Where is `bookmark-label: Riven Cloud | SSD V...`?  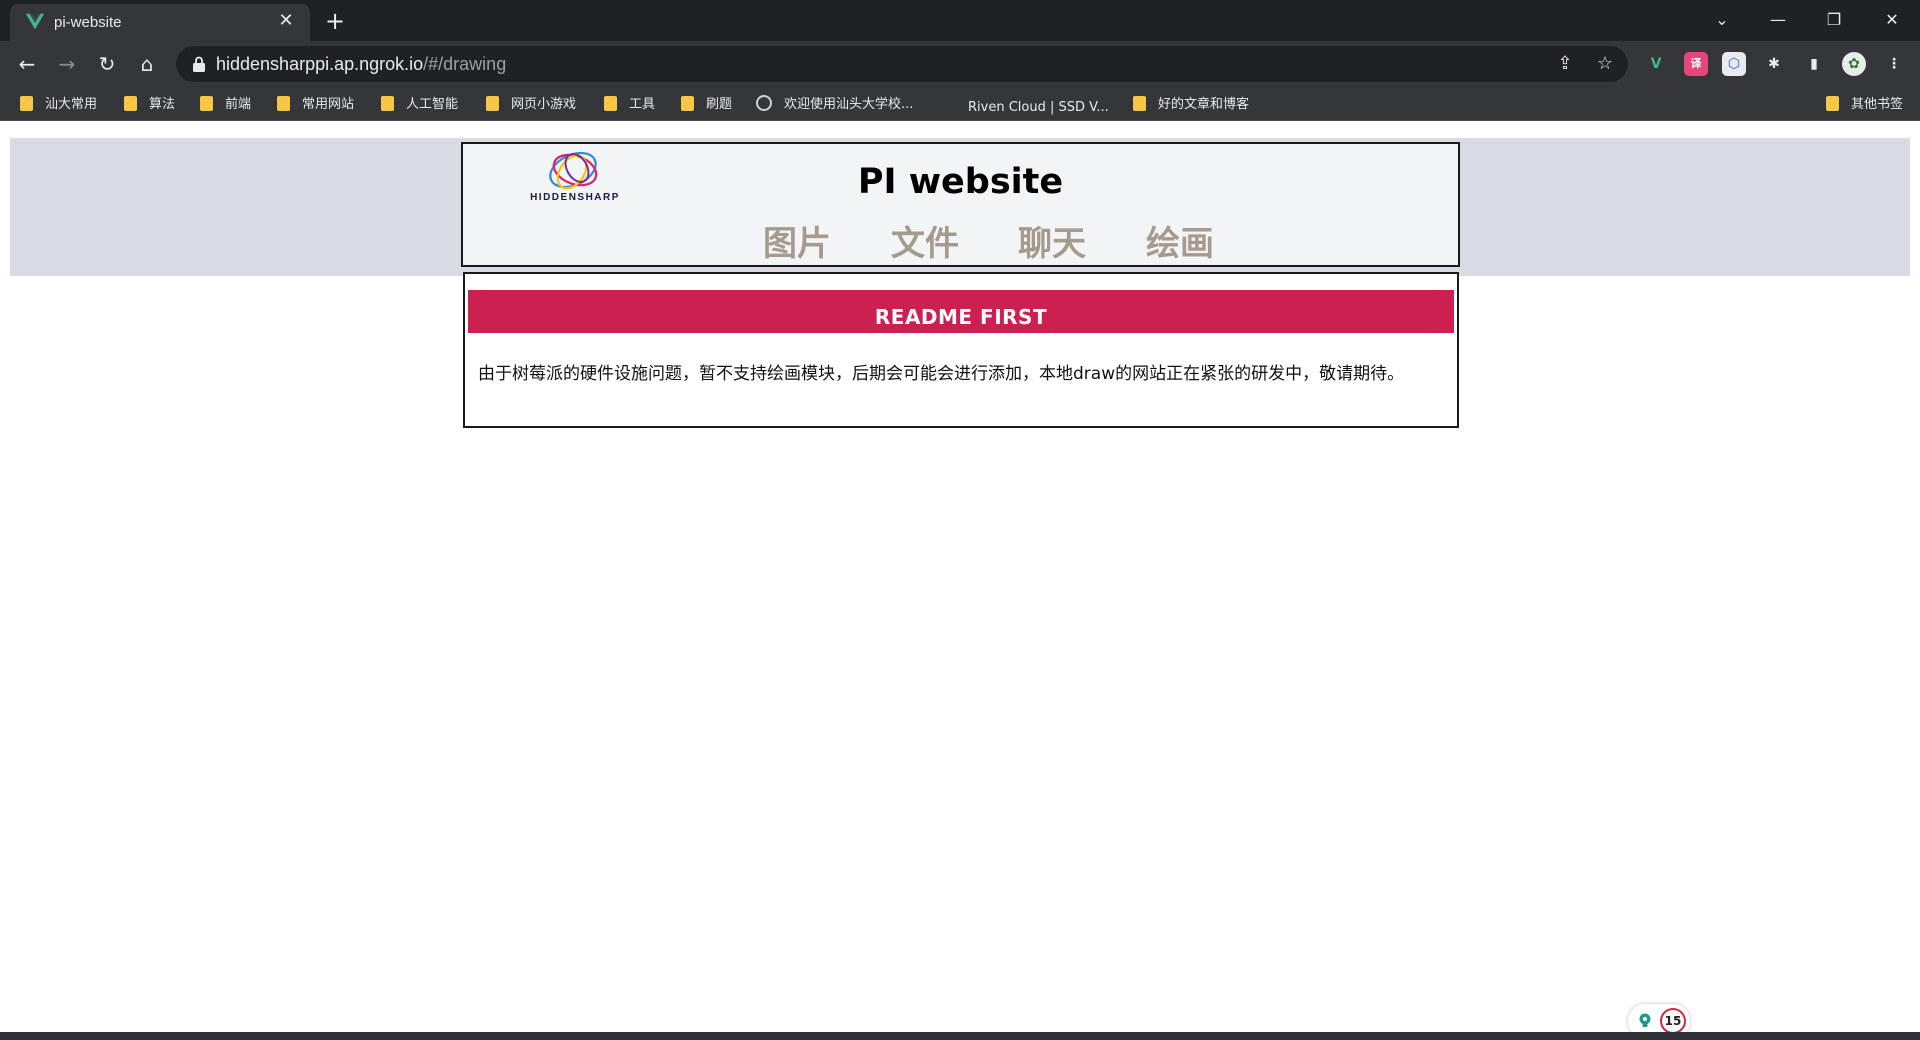 bookmark-label: Riven Cloud | SSD V... is located at coordinates (1038, 107).